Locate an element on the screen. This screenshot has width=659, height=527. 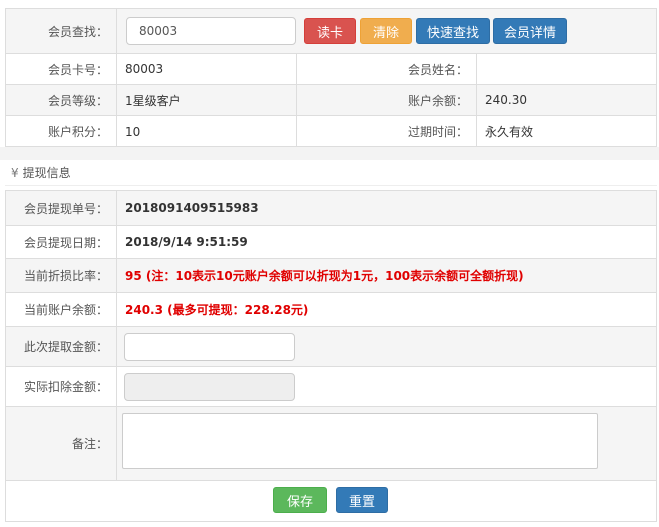
note-textarea is located at coordinates (360, 441).